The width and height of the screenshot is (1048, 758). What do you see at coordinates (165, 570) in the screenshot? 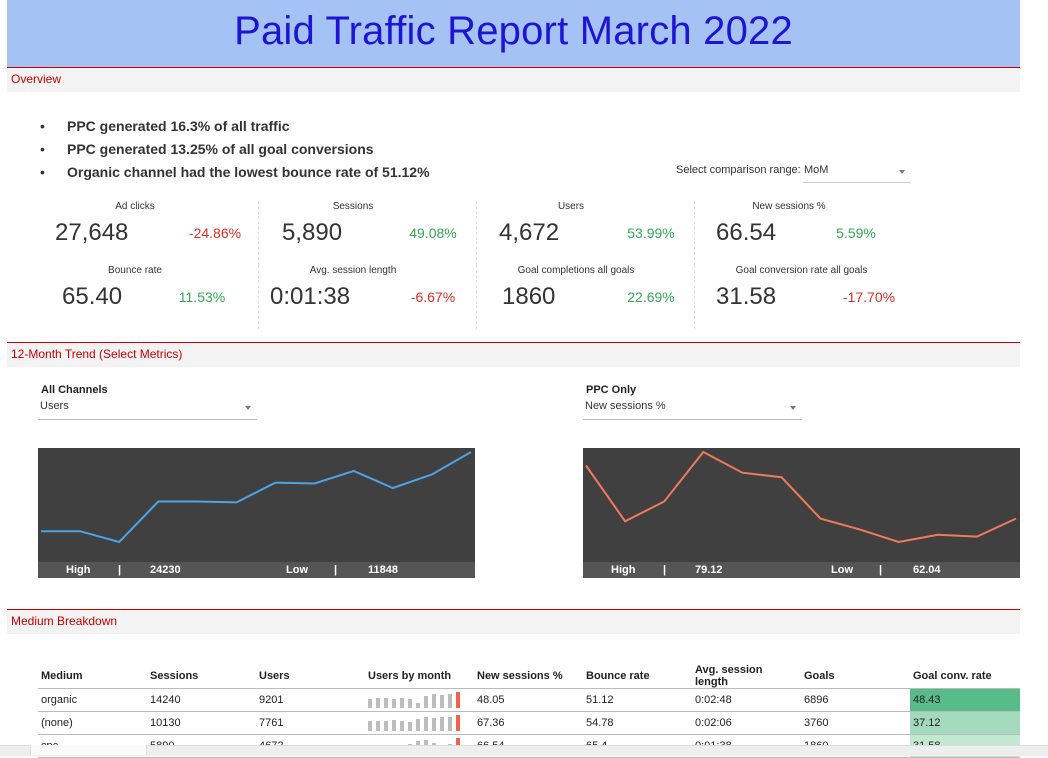
I see `high-value: 24230` at bounding box center [165, 570].